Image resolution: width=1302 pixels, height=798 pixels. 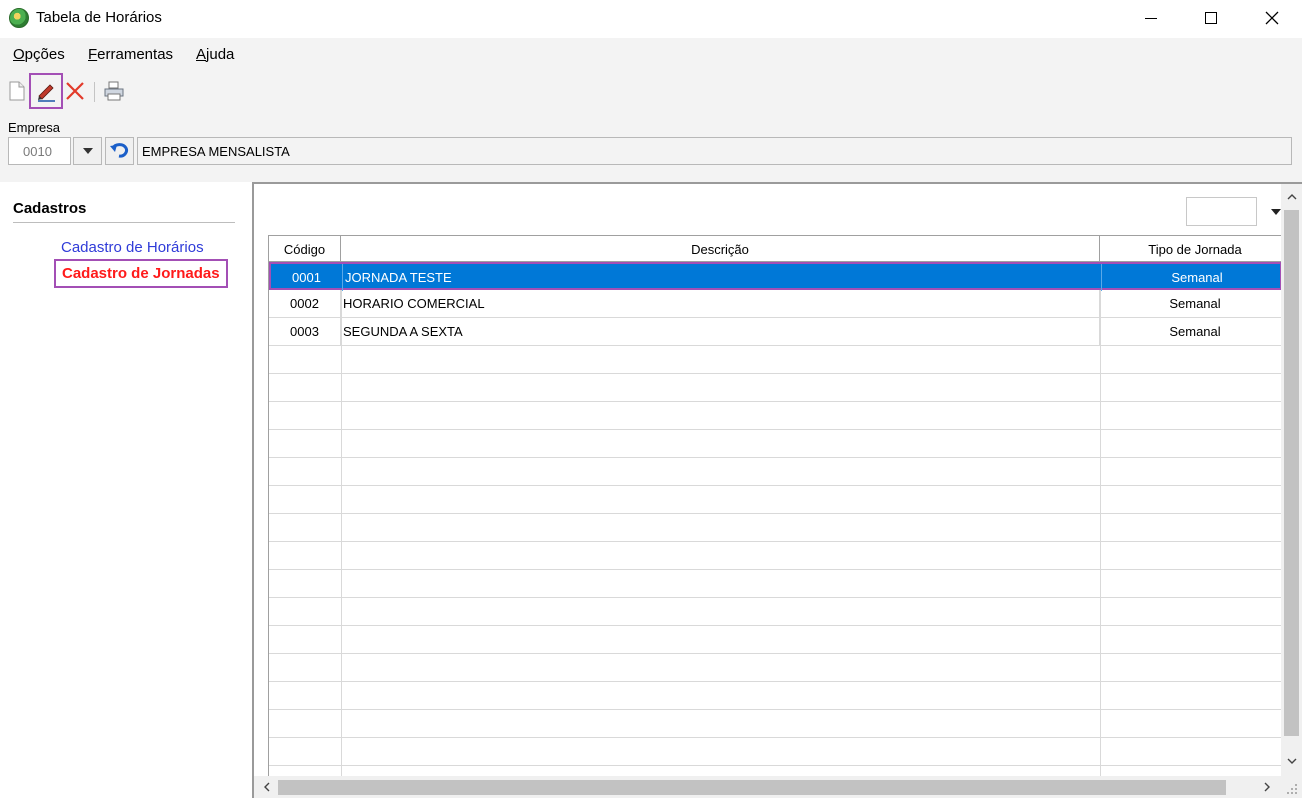 I want to click on edit-button, so click(x=46, y=91).